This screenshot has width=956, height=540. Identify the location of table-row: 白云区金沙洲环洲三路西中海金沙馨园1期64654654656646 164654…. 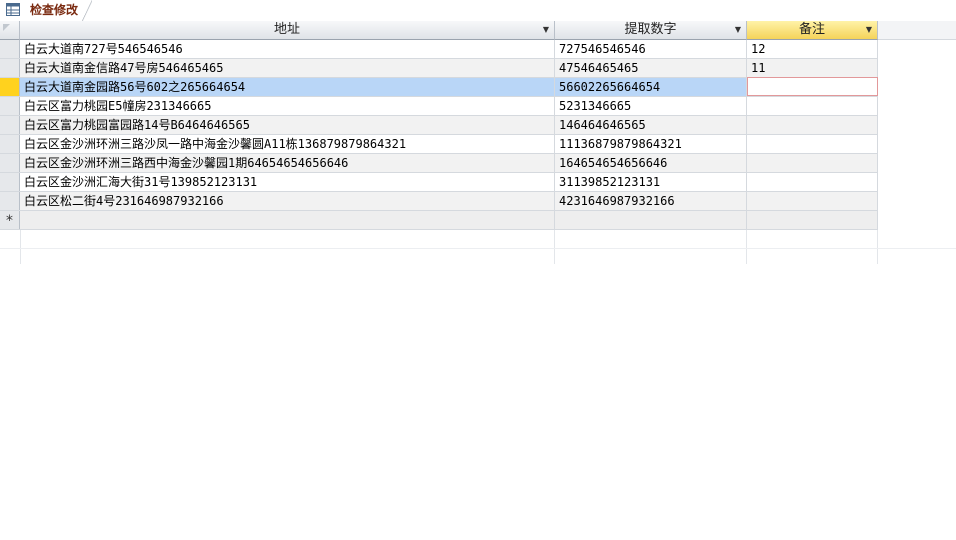
(439, 163).